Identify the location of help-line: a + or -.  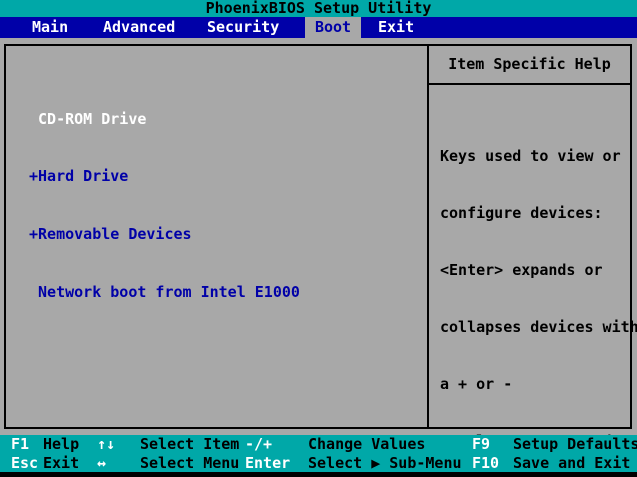
(476, 384).